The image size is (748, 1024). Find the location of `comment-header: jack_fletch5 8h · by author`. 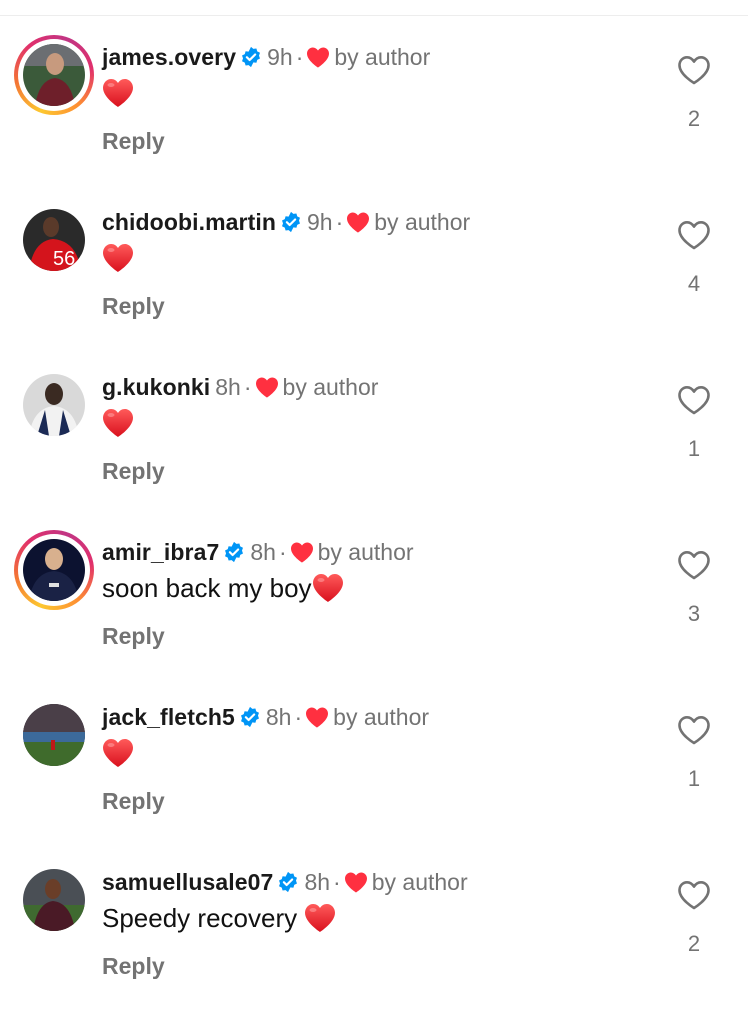

comment-header: jack_fletch5 8h · by author is located at coordinates (265, 717).